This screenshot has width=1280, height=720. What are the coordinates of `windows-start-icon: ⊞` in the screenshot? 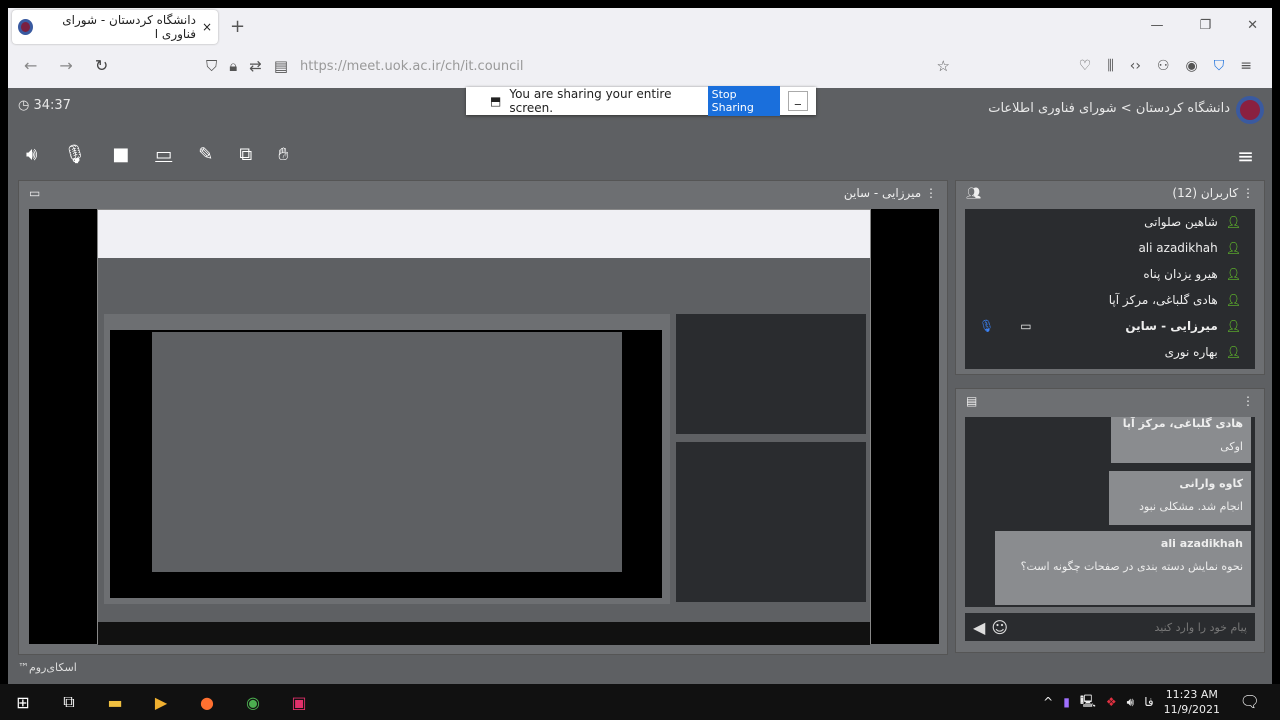 It's located at (23, 702).